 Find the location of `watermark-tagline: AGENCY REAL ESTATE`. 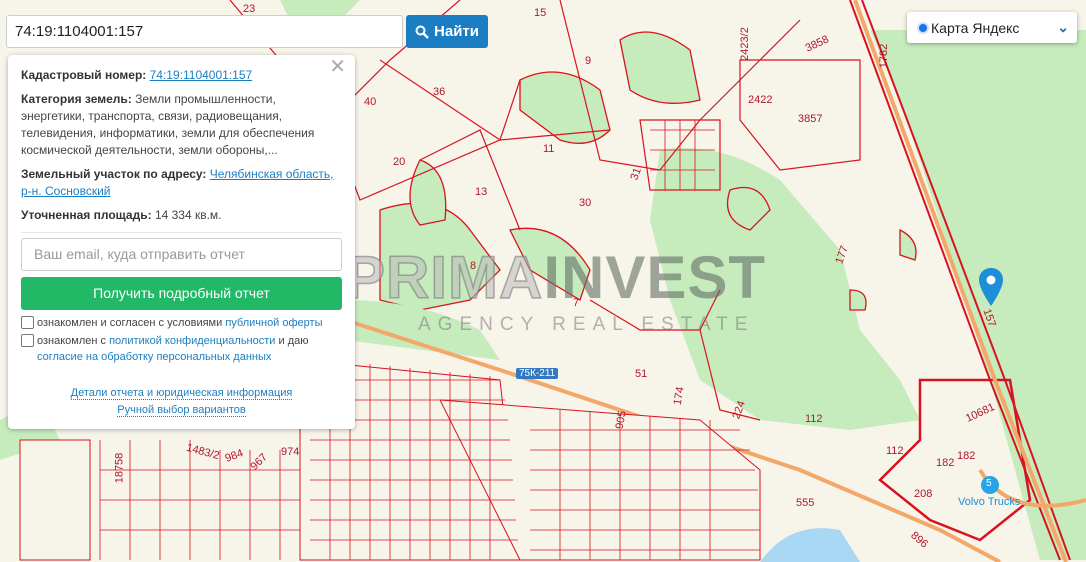

watermark-tagline: AGENCY REAL ESTATE is located at coordinates (586, 324).